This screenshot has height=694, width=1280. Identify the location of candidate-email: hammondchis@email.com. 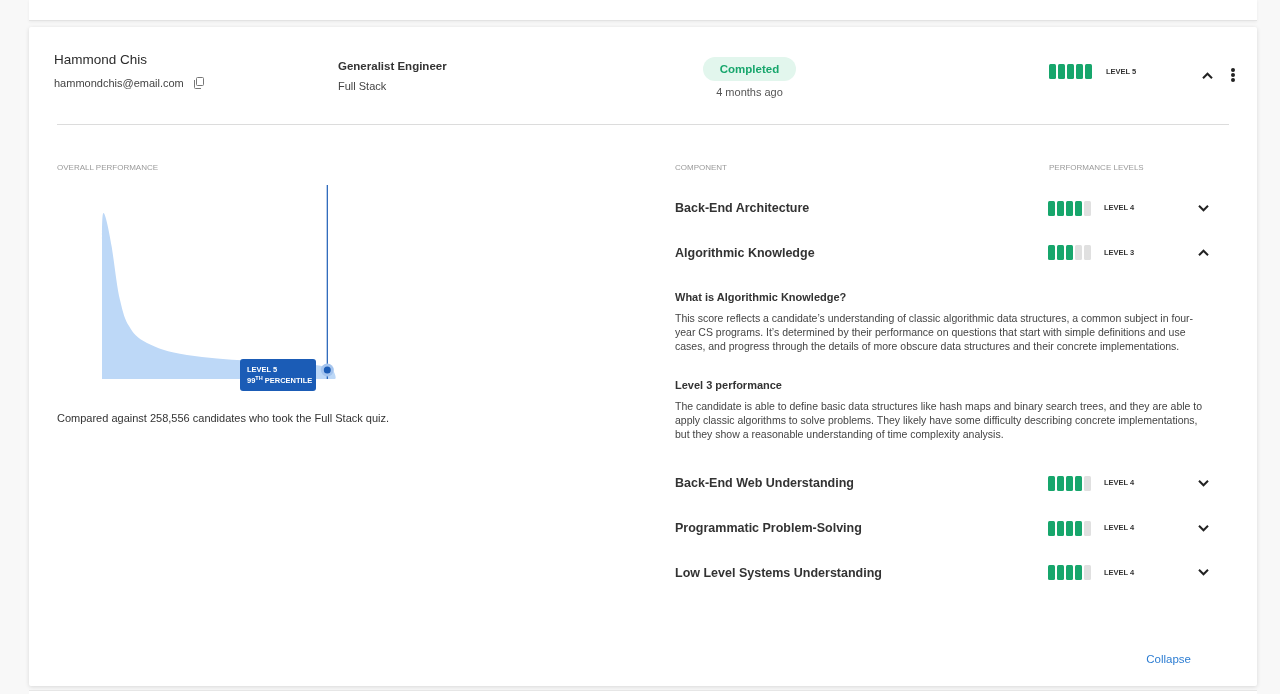
(119, 83).